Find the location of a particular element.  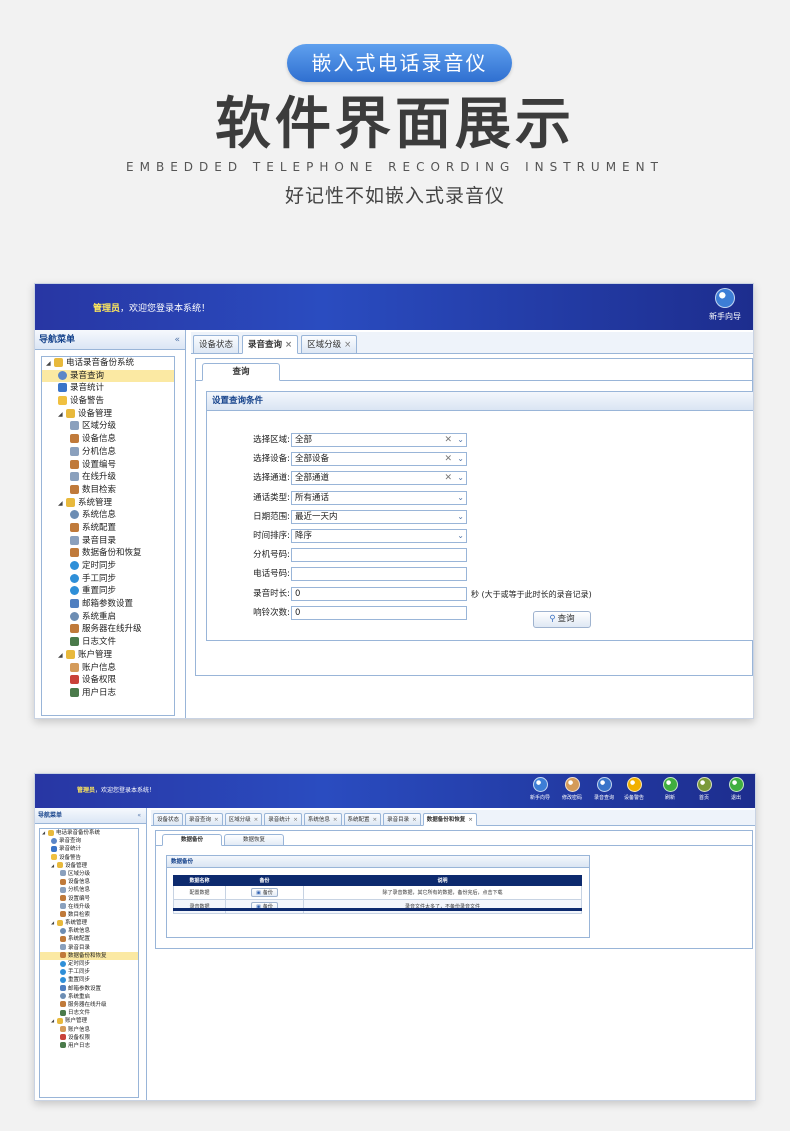

tree-item: 服务器在线升级 is located at coordinates (89, 1005).